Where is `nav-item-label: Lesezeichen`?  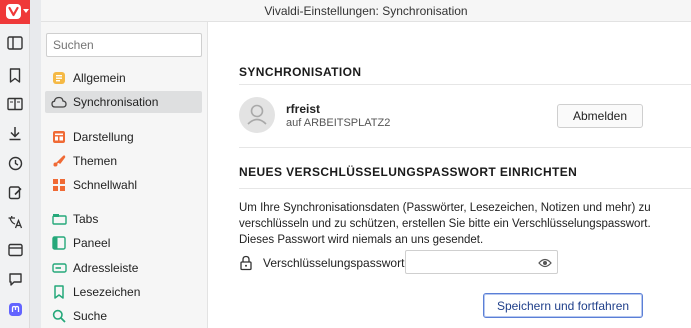
nav-item-label: Lesezeichen is located at coordinates (107, 292).